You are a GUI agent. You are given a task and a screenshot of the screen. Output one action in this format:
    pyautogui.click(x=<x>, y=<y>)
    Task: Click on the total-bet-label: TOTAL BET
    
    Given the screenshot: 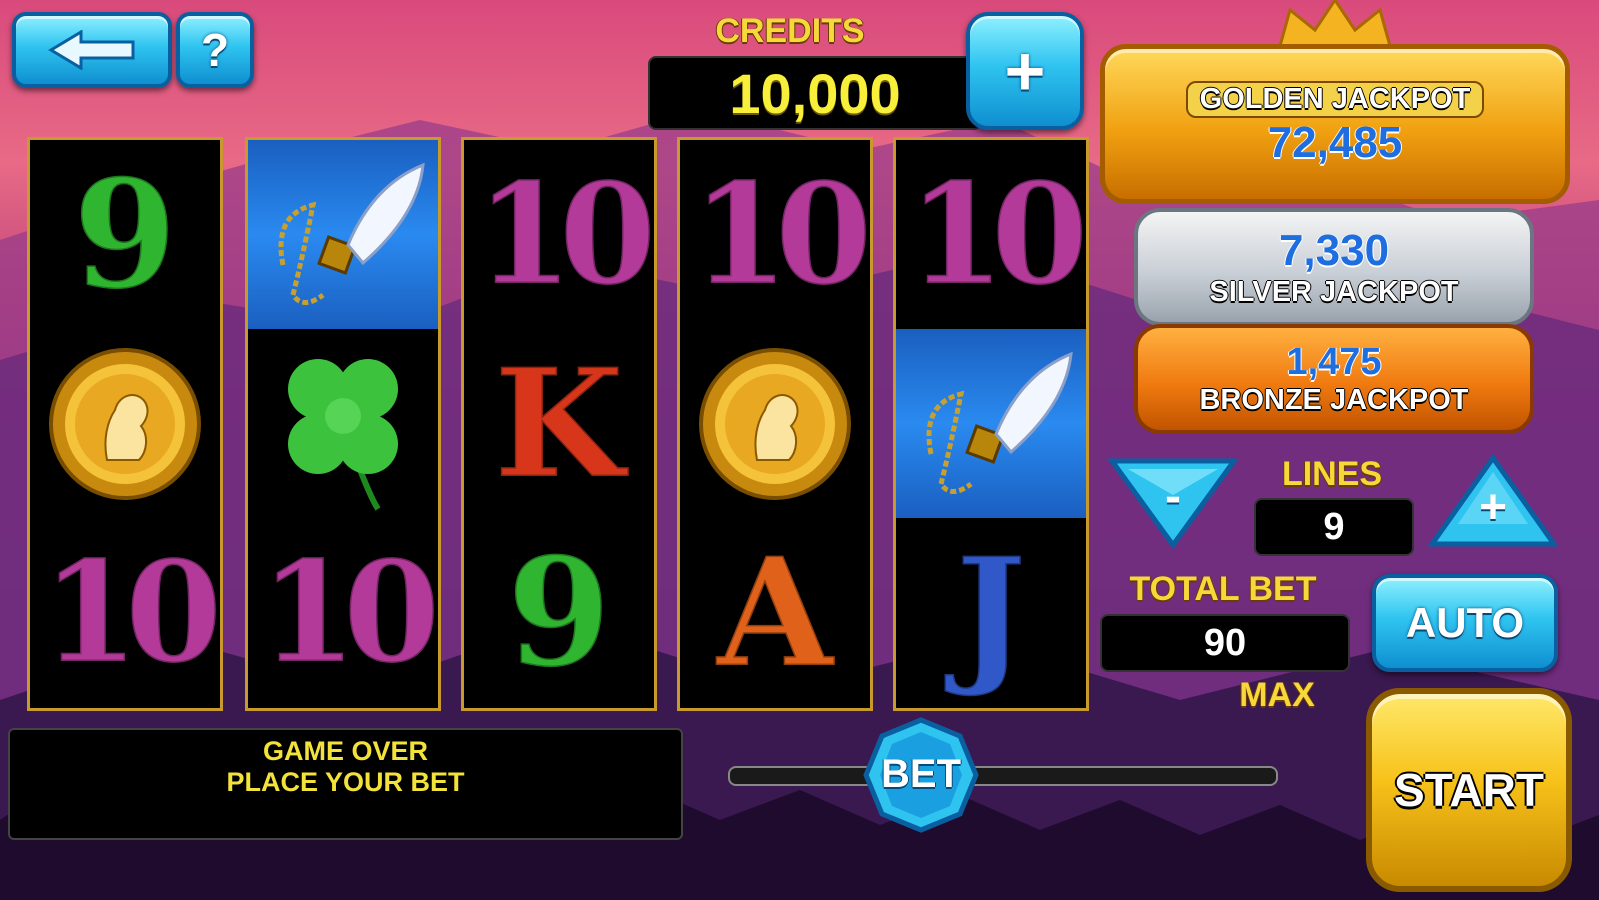 What is the action you would take?
    pyautogui.click(x=1223, y=589)
    